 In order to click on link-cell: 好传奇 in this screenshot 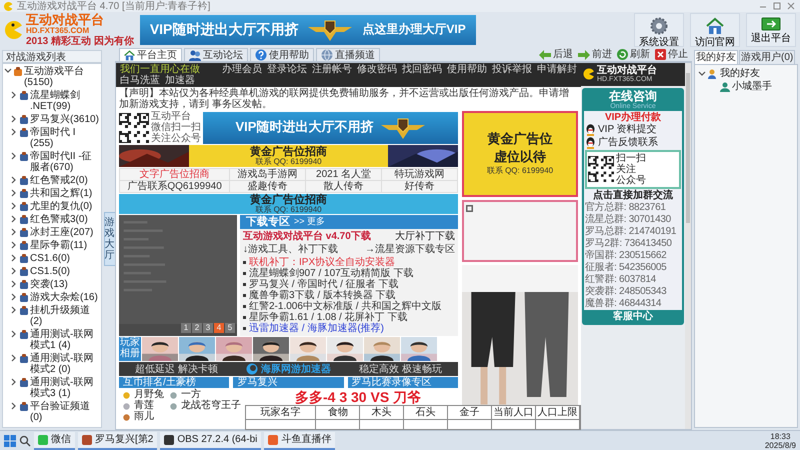, I will do `click(420, 187)`.